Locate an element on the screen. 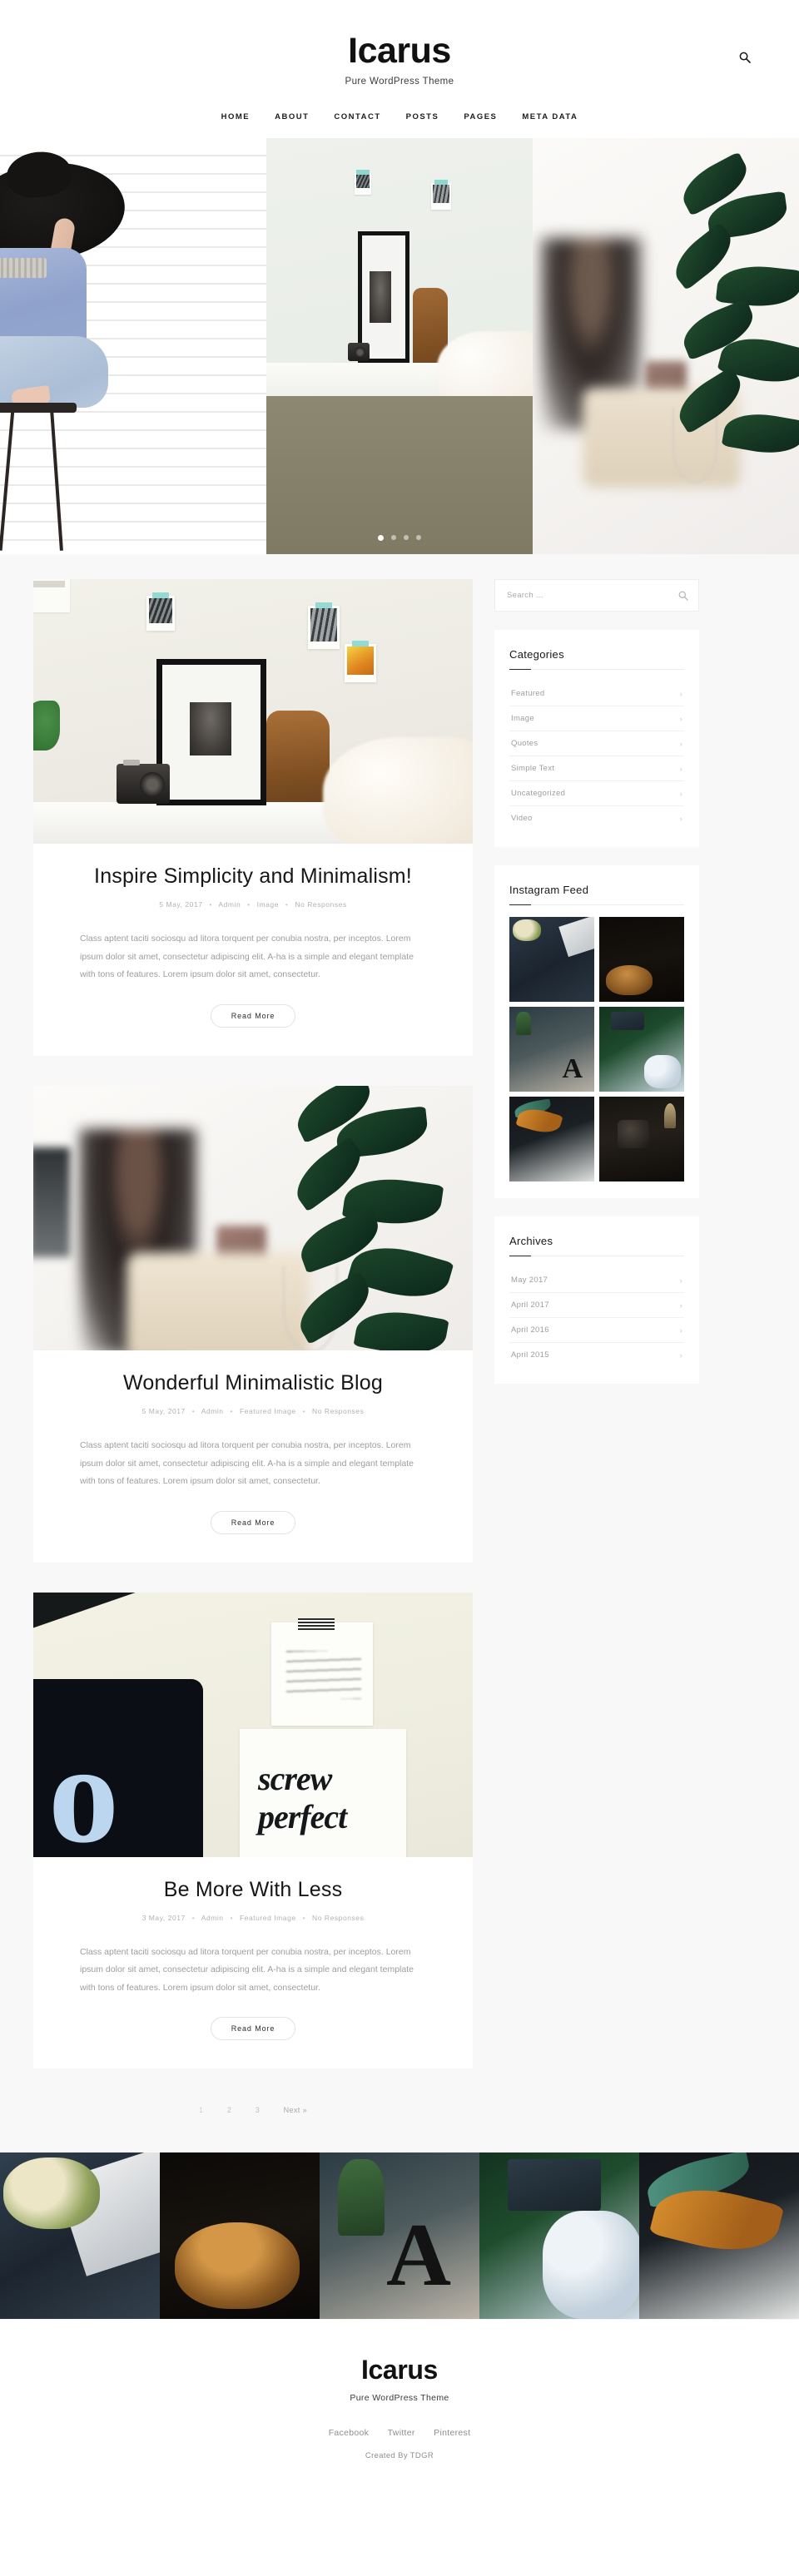 The width and height of the screenshot is (799, 2576). pagination-page-2: 2 is located at coordinates (229, 2111).